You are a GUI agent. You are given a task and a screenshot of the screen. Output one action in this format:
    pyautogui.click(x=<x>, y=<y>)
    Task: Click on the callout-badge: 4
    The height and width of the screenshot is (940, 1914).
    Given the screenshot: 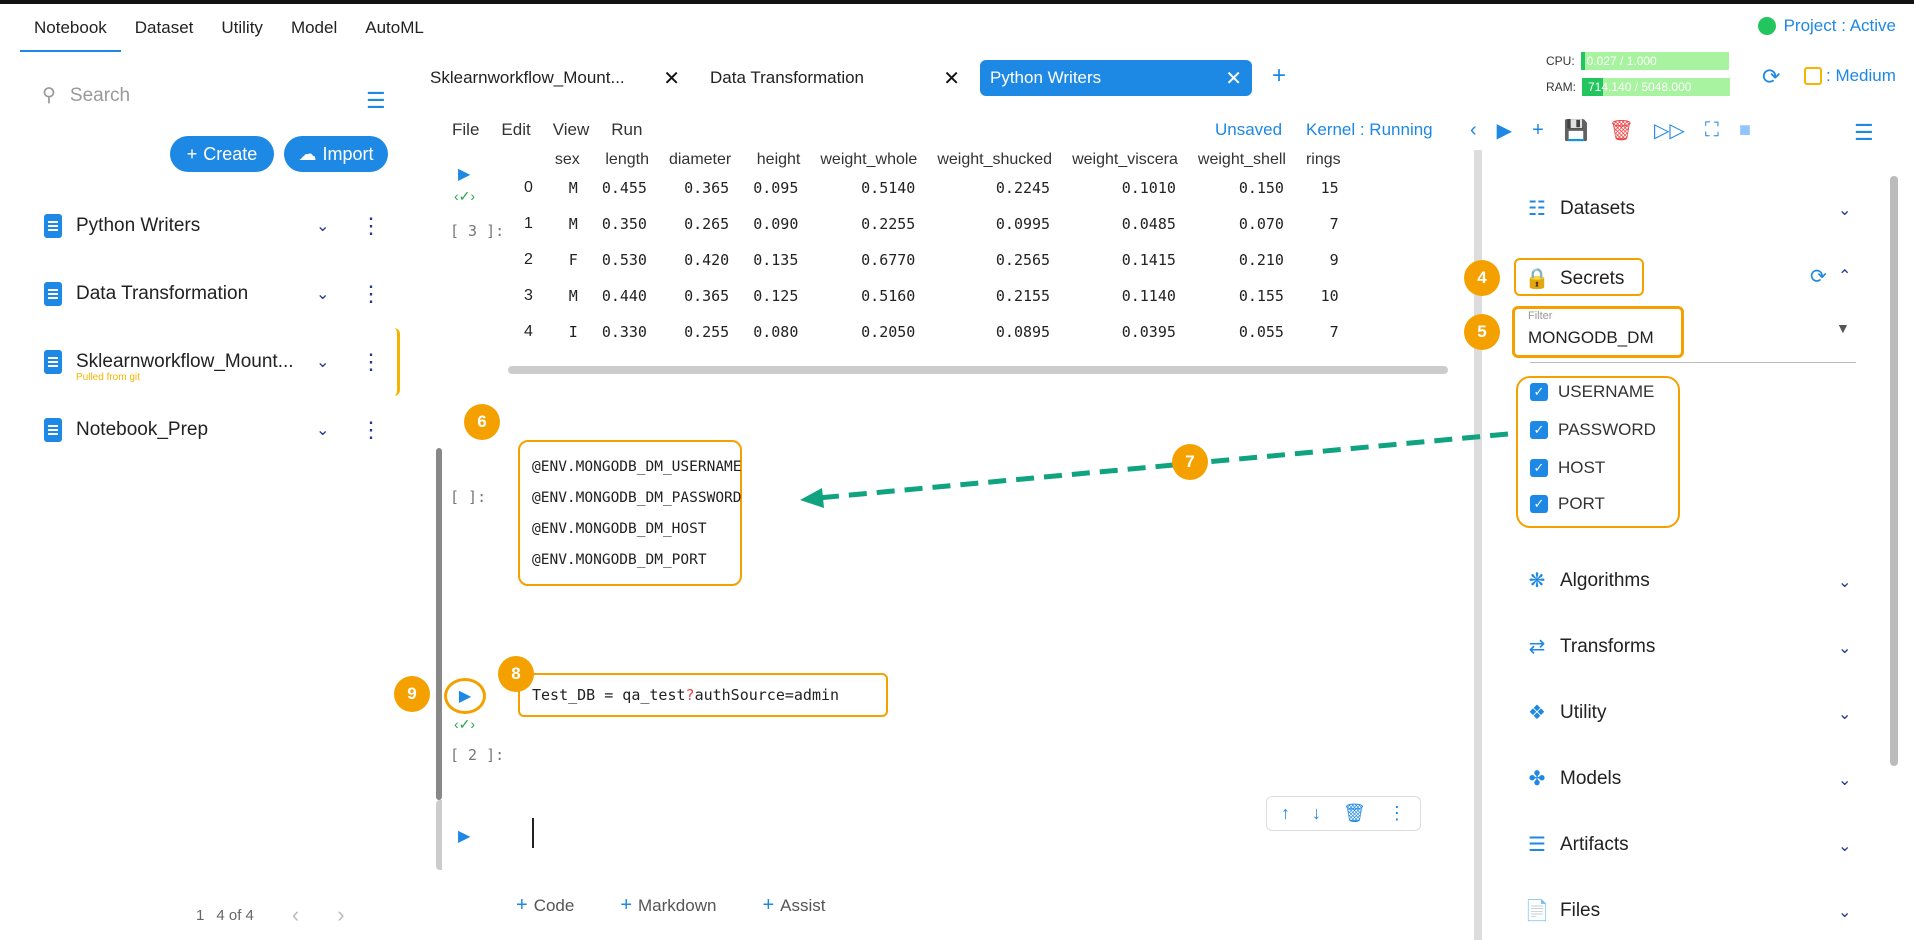 What is the action you would take?
    pyautogui.click(x=1482, y=278)
    